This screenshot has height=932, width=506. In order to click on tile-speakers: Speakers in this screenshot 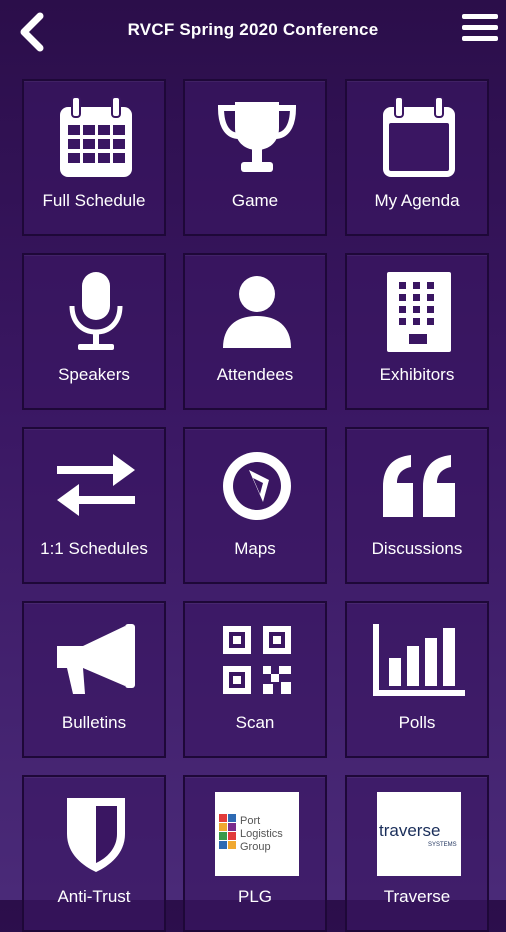, I will do `click(94, 331)`.